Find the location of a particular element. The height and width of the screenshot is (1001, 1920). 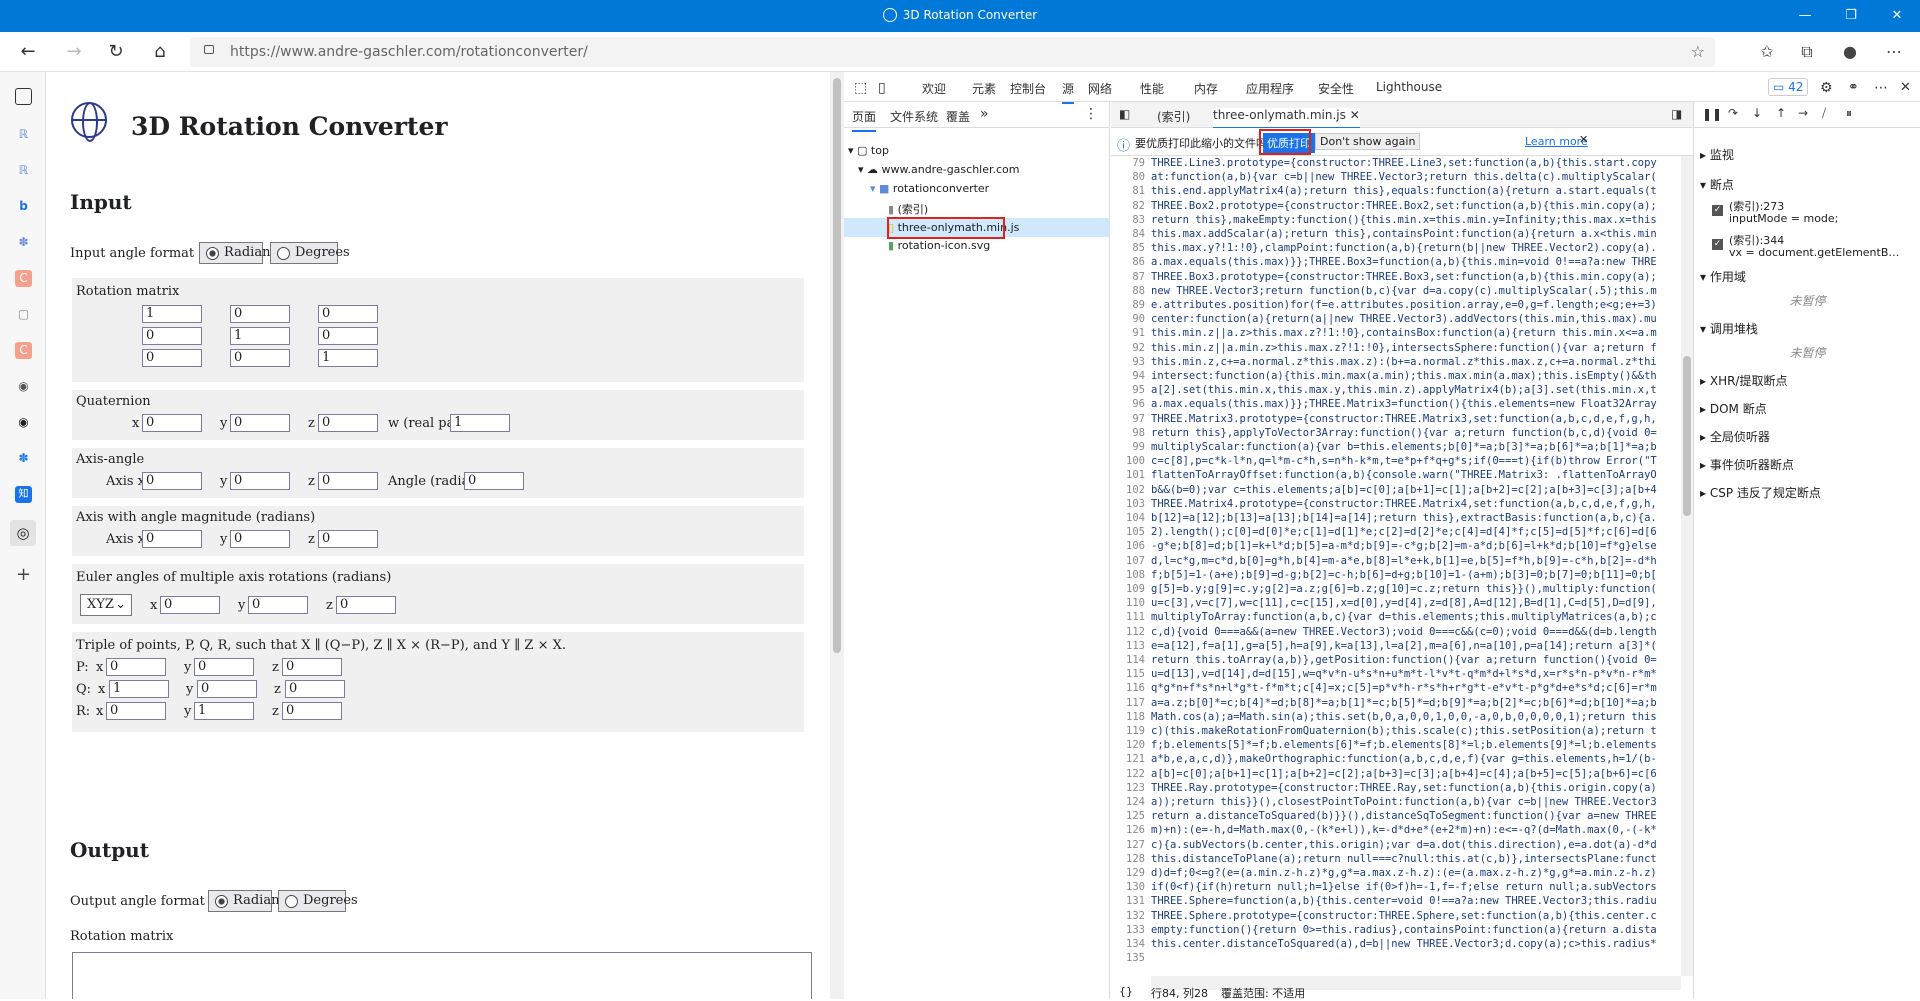

add-icon: + is located at coordinates (23, 575).